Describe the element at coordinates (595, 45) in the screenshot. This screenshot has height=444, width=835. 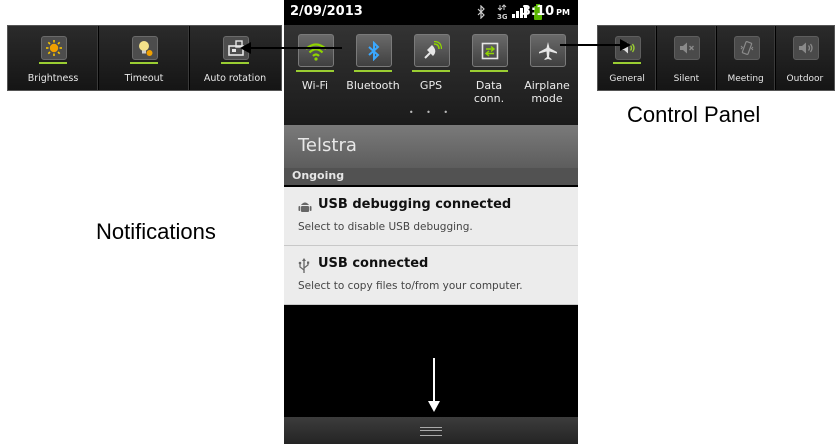
I see `arrow-to-right-strip` at that location.